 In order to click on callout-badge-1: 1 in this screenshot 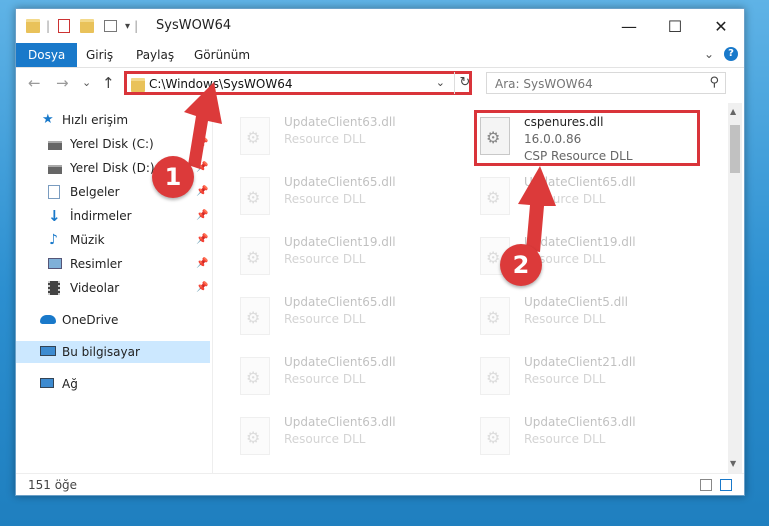, I will do `click(173, 177)`.